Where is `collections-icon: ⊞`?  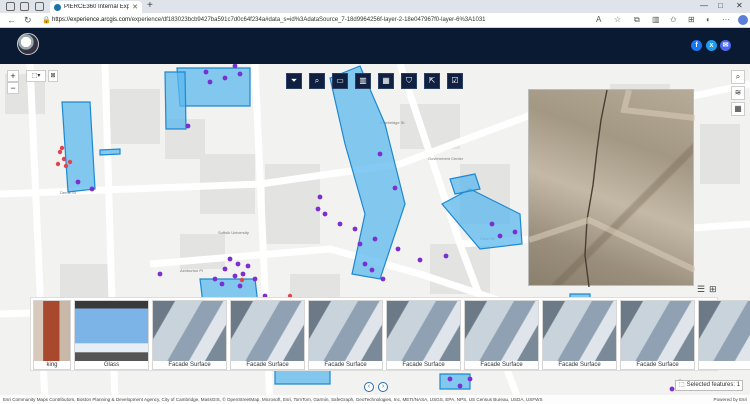
collections-icon: ⊞ is located at coordinates (691, 19).